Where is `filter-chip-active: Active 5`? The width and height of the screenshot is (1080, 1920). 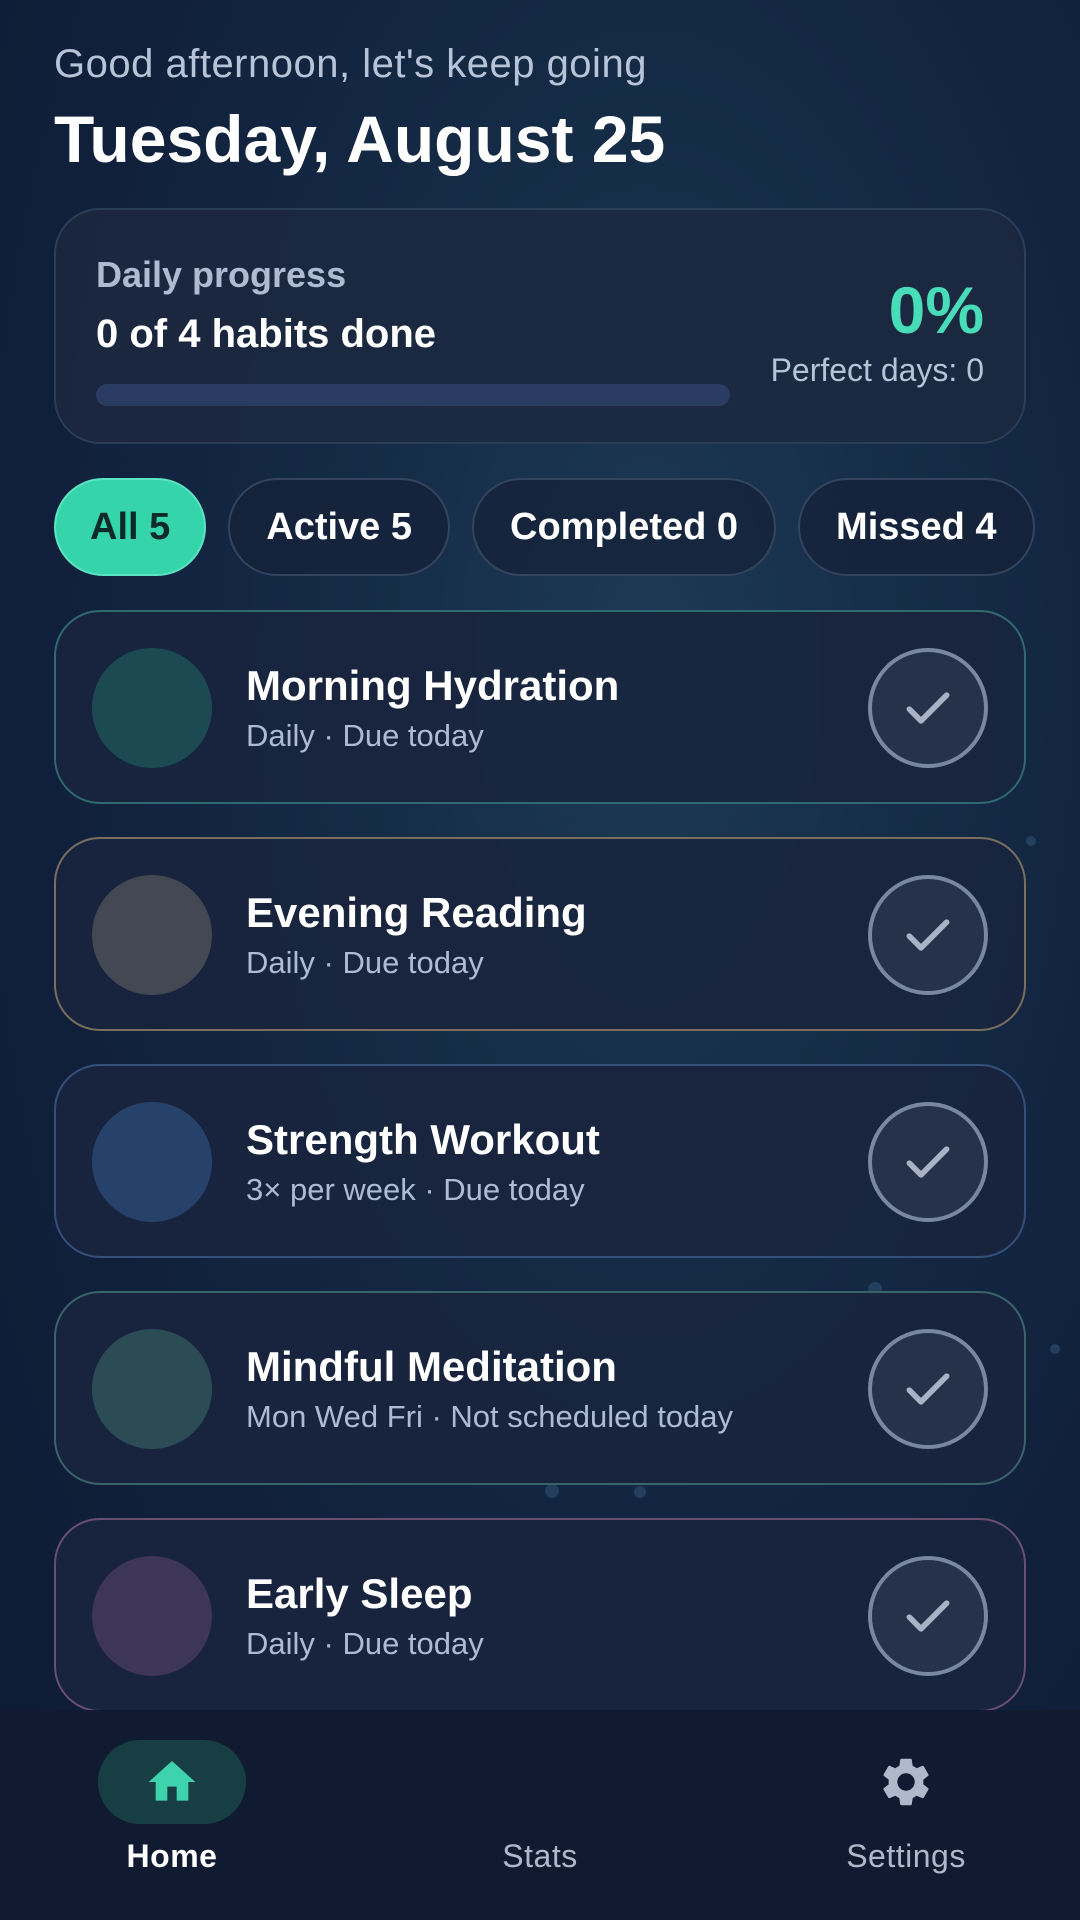 filter-chip-active: Active 5 is located at coordinates (339, 527).